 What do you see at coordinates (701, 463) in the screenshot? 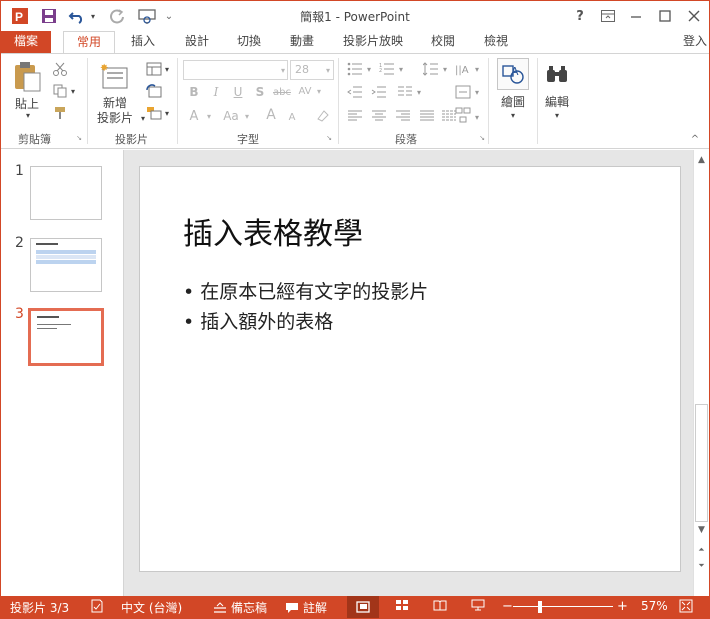
I see `scroll-thumb` at bounding box center [701, 463].